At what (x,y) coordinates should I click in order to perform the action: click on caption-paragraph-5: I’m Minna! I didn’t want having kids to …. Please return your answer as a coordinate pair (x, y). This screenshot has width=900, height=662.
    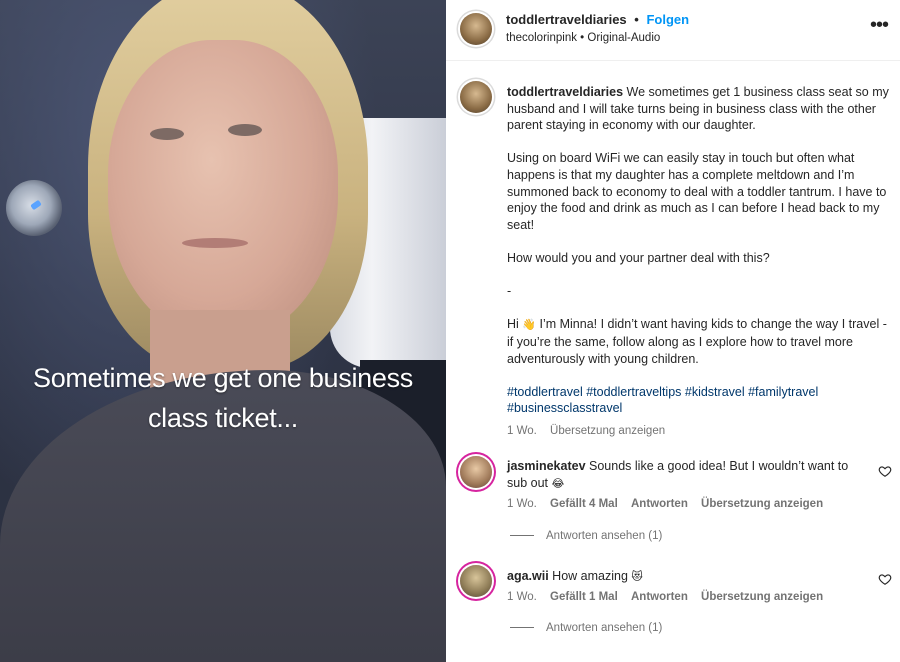
    Looking at the image, I should click on (697, 341).